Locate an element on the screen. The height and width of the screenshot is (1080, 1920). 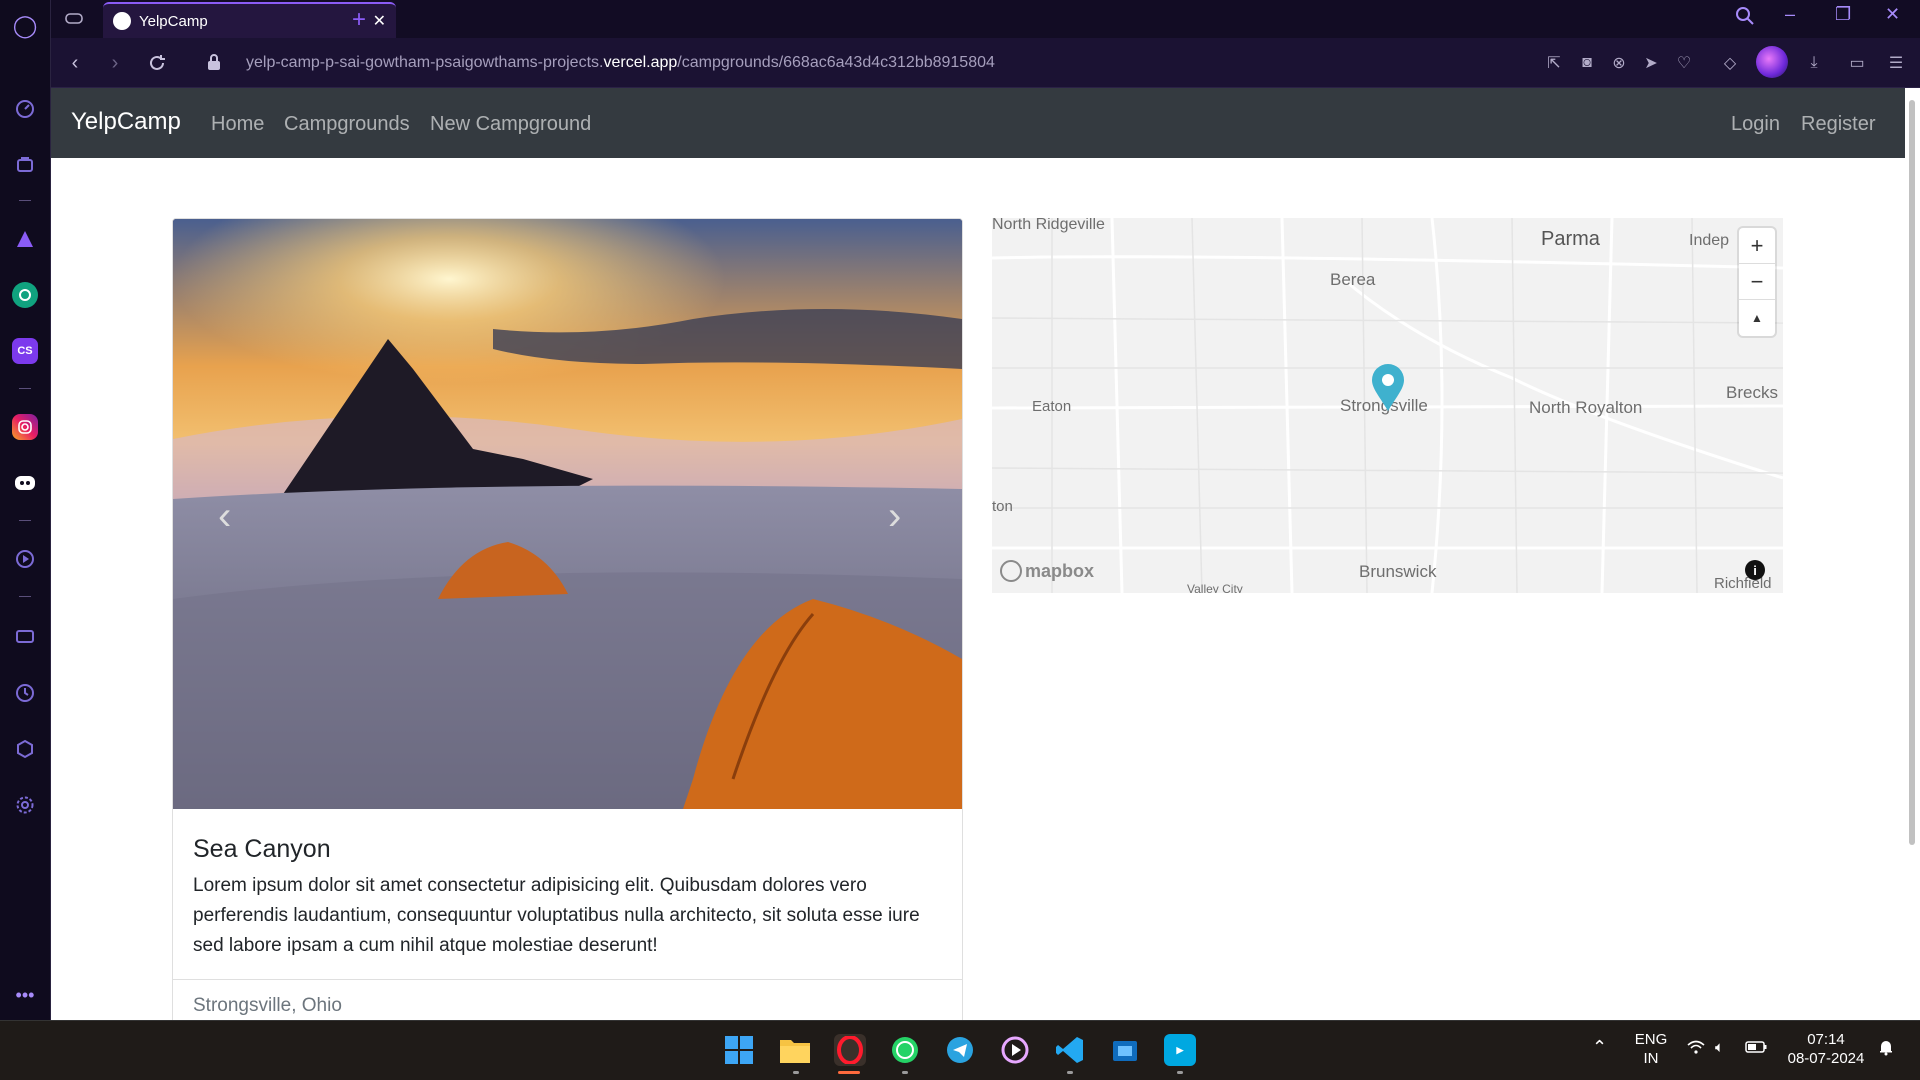
mapbox-attribution: mapbox is located at coordinates (1047, 571).